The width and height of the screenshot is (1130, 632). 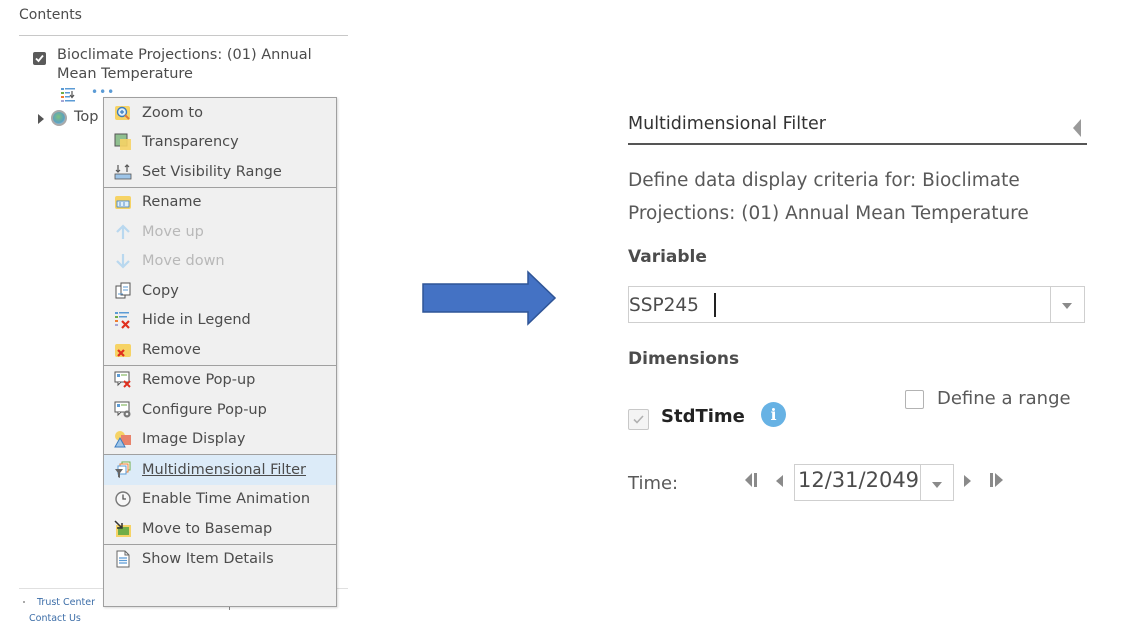 What do you see at coordinates (207, 528) in the screenshot?
I see `menu-item-label: Move to Basemap` at bounding box center [207, 528].